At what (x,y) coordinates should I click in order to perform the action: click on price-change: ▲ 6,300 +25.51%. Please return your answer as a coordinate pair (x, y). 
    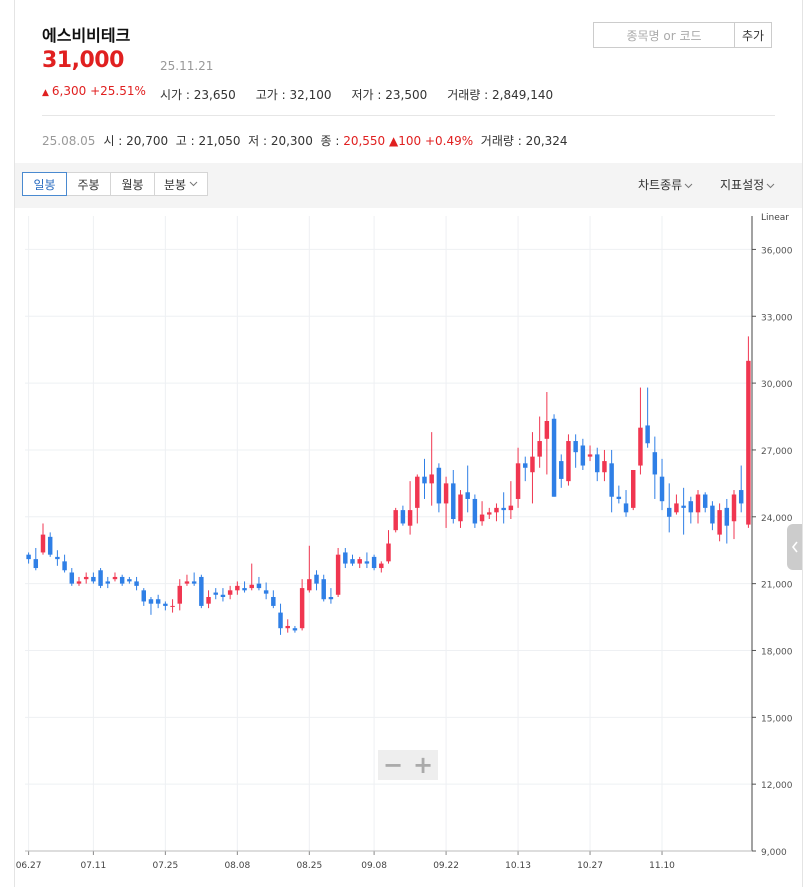
    Looking at the image, I should click on (94, 91).